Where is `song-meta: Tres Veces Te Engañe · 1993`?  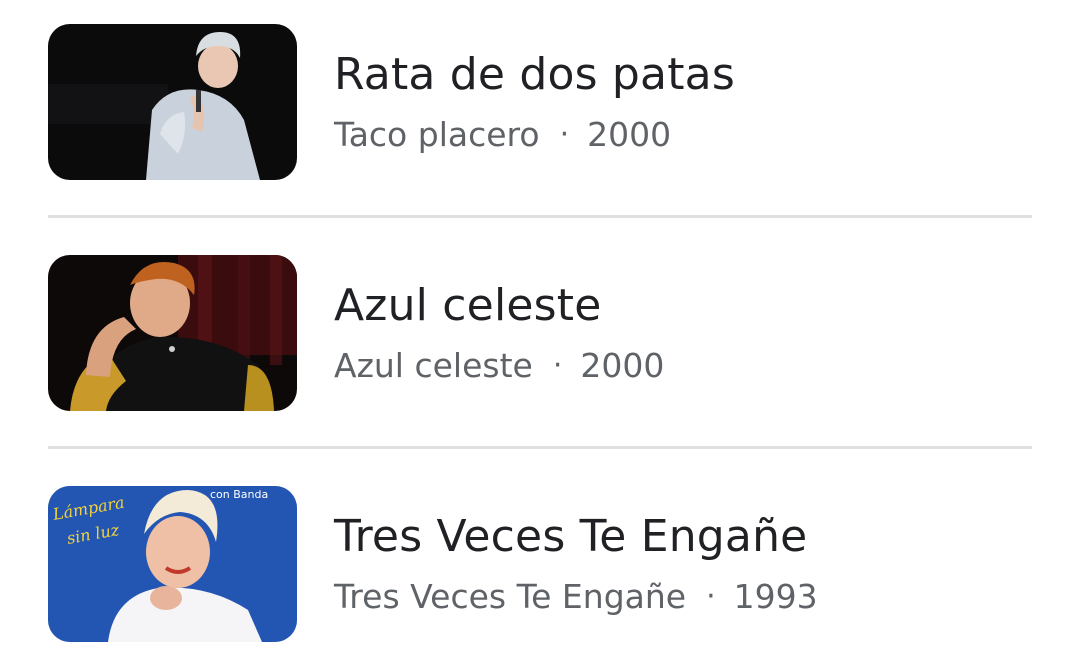 song-meta: Tres Veces Te Engañe · 1993 is located at coordinates (576, 597).